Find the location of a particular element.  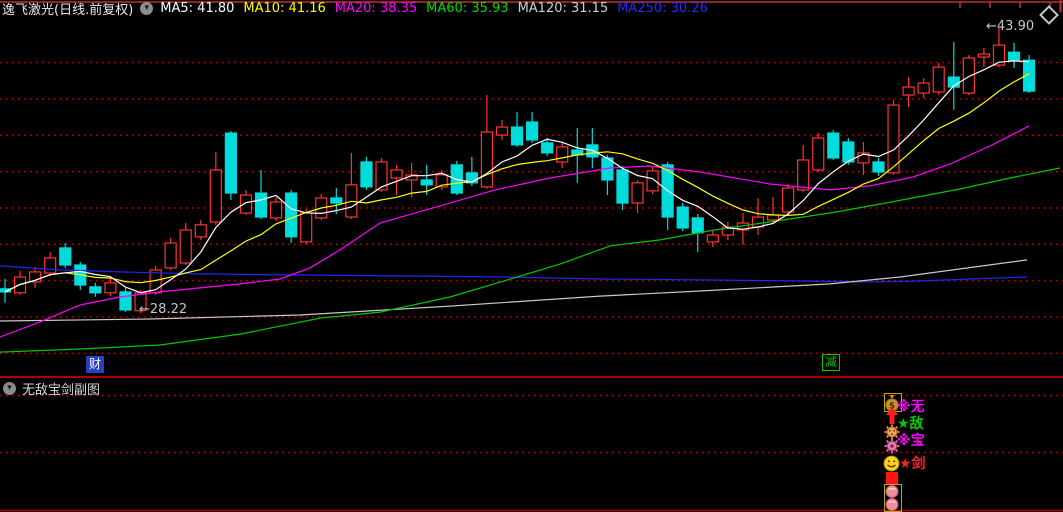

watermark-text: 减 is located at coordinates (831, 362).